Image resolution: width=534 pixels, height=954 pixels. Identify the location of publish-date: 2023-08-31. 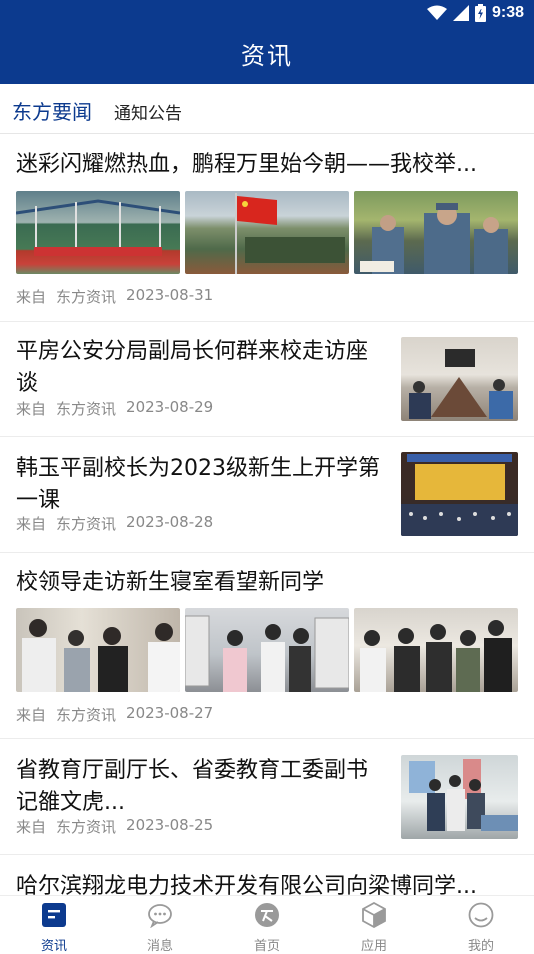
(169, 296).